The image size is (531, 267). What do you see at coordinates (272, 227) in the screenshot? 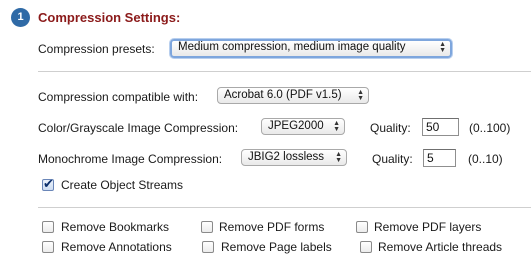
I see `remove-pdf-forms-label: Remove PDF forms` at bounding box center [272, 227].